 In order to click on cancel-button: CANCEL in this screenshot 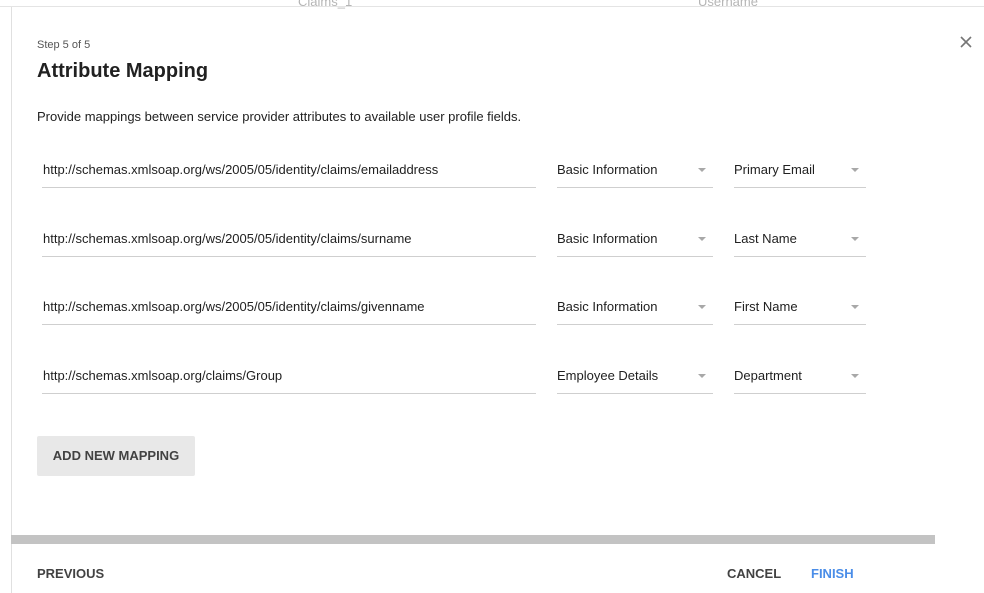, I will do `click(754, 573)`.